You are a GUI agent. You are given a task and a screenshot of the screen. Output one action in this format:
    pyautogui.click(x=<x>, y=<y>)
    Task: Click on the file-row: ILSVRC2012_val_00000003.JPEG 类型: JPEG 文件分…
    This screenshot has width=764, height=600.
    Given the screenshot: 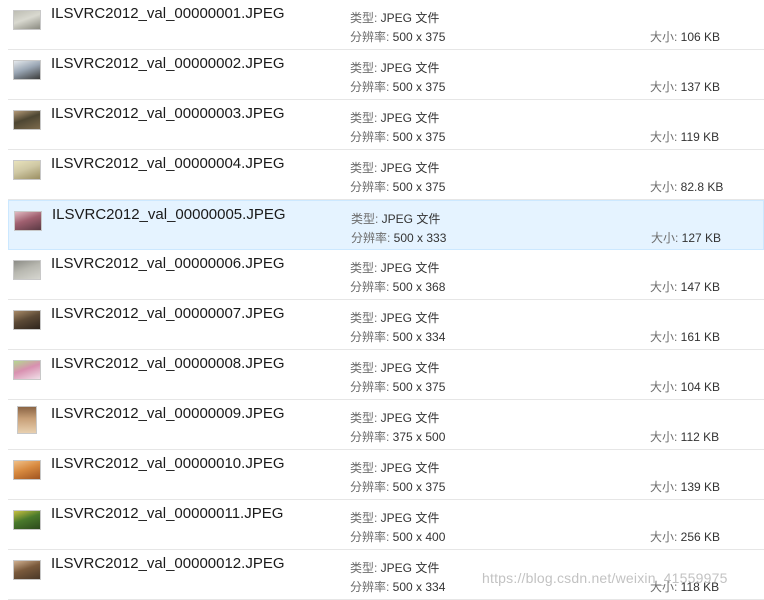 What is the action you would take?
    pyautogui.click(x=386, y=125)
    